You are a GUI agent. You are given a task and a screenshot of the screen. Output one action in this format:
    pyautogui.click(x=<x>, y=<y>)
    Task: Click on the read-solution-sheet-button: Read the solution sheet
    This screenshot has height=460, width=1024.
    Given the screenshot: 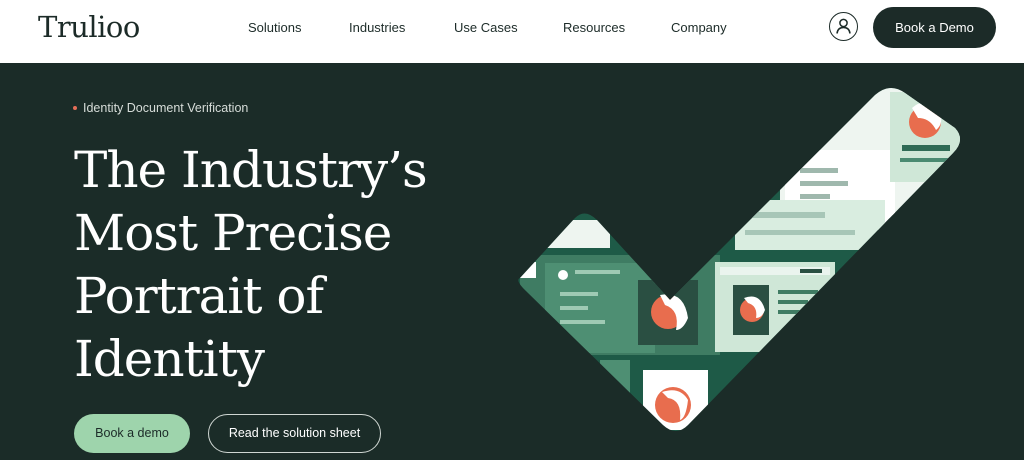 What is the action you would take?
    pyautogui.click(x=294, y=433)
    